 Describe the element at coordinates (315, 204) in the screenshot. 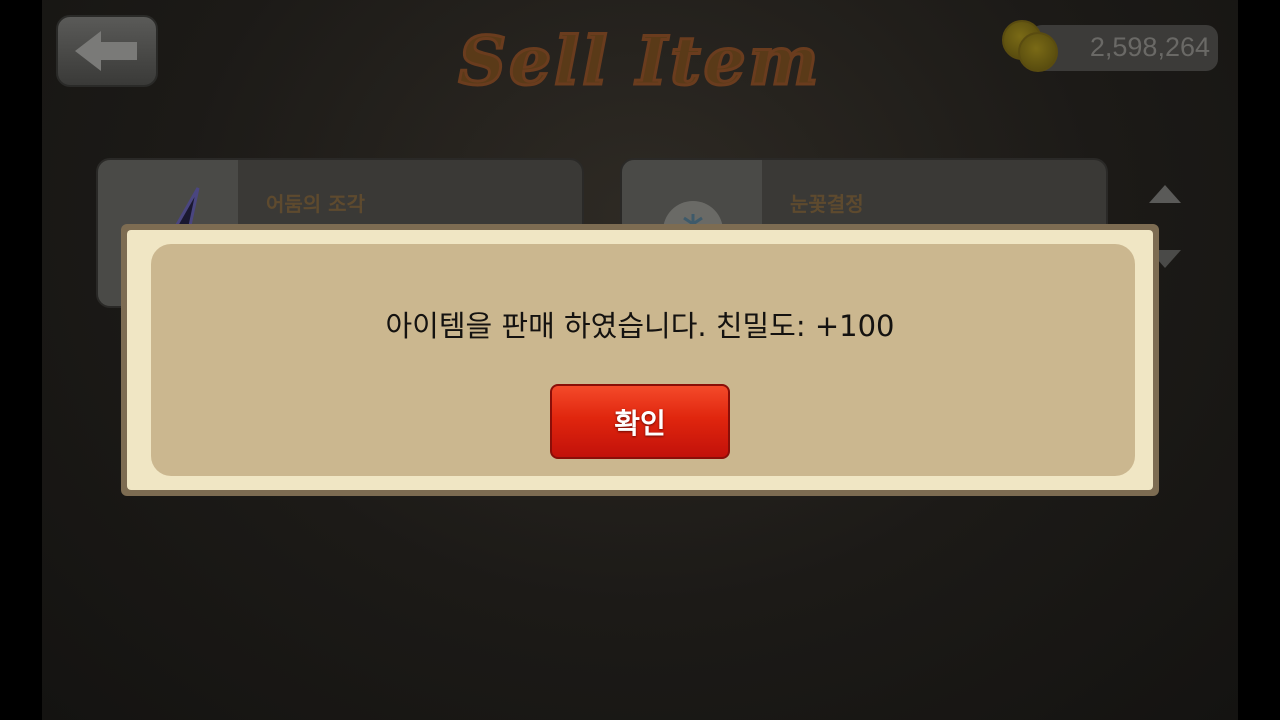

I see `item-name: 어둠의 조각` at that location.